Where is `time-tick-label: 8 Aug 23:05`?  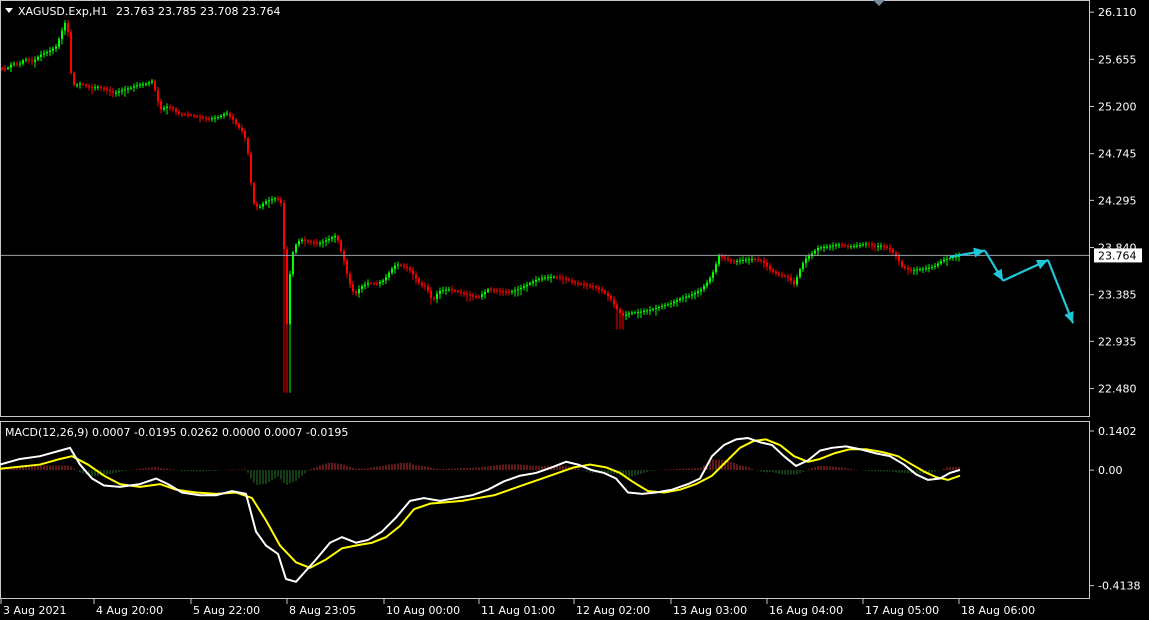 time-tick-label: 8 Aug 23:05 is located at coordinates (322, 610).